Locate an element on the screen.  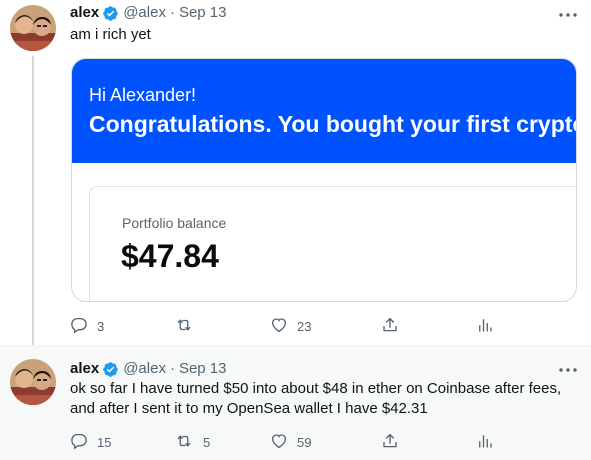
like-count: 23 is located at coordinates (304, 326).